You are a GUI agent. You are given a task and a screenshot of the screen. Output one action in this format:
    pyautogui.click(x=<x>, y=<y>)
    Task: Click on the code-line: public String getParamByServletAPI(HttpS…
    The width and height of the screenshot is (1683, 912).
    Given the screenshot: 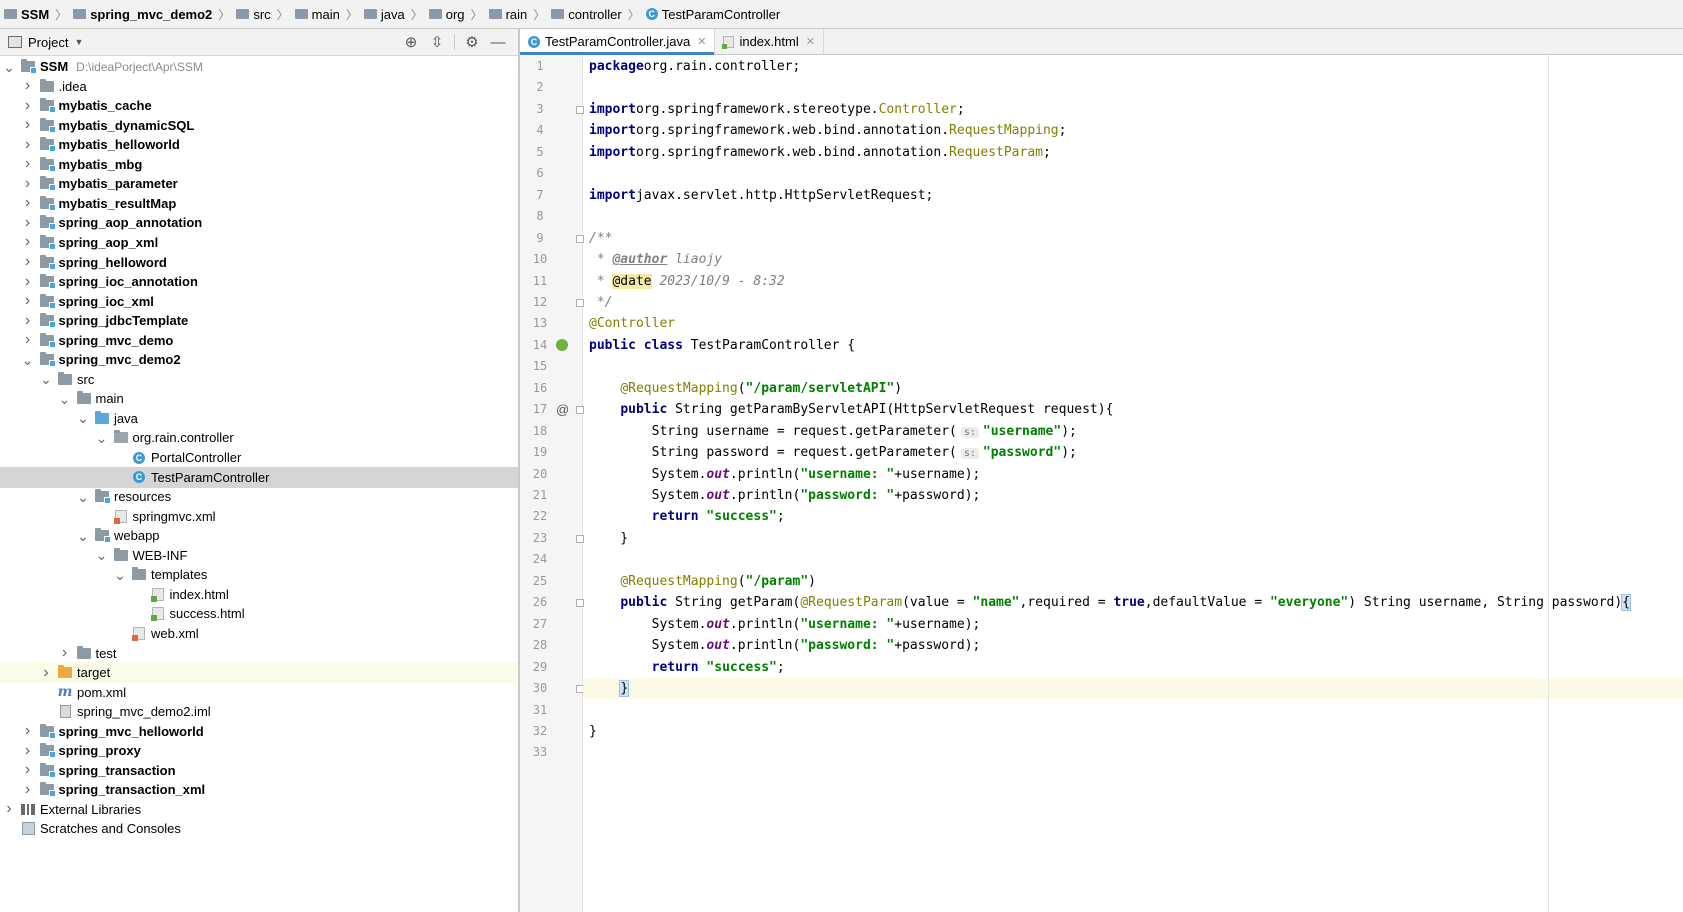 What is the action you would take?
    pyautogui.click(x=1133, y=409)
    